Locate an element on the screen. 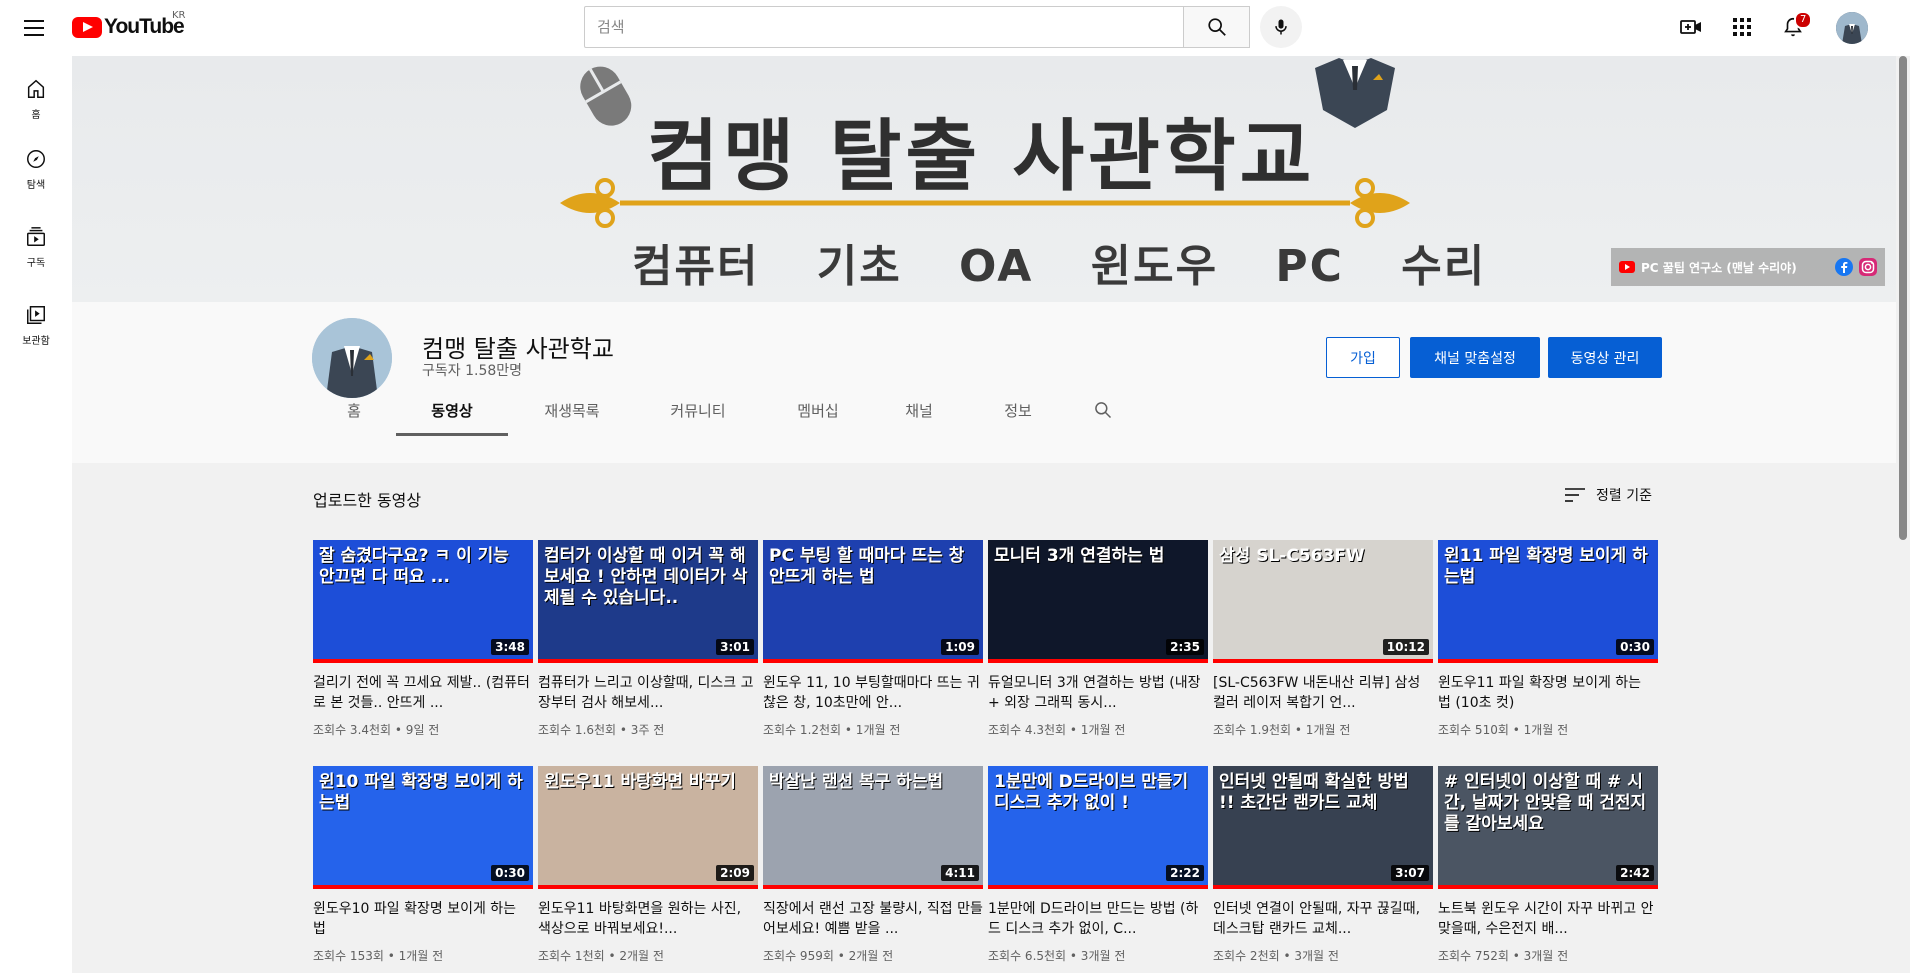 The image size is (1910, 973). thumbnail-text: # 인터넷이 이상할 때 # 시간, 날짜가 안맞을 때 건전지를 갈아보세요 is located at coordinates (1545, 803).